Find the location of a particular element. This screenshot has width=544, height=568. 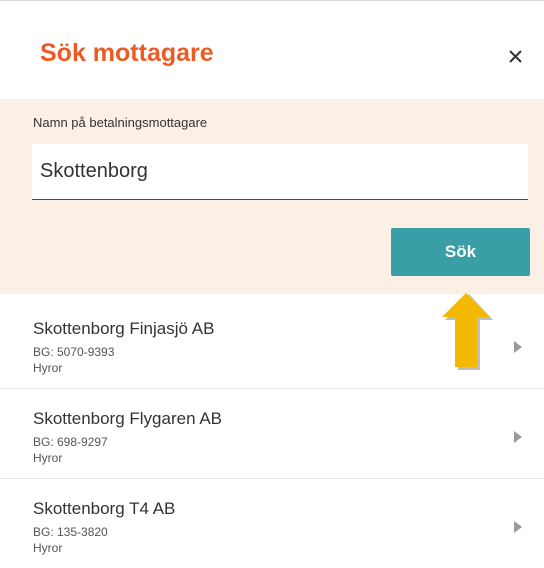

payee-search-input is located at coordinates (280, 172).